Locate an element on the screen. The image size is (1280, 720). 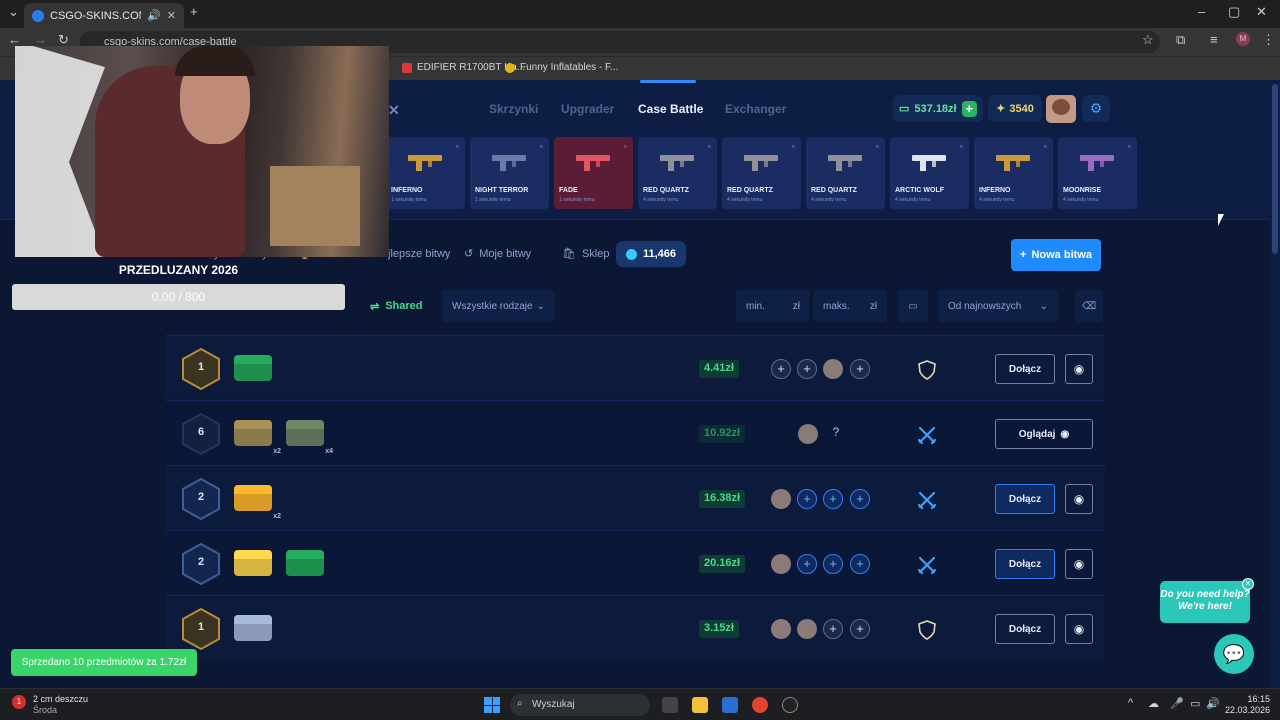
battle-row: 1 4.41zł + + + Dołącz ◉ is located at coordinates (635, 367).